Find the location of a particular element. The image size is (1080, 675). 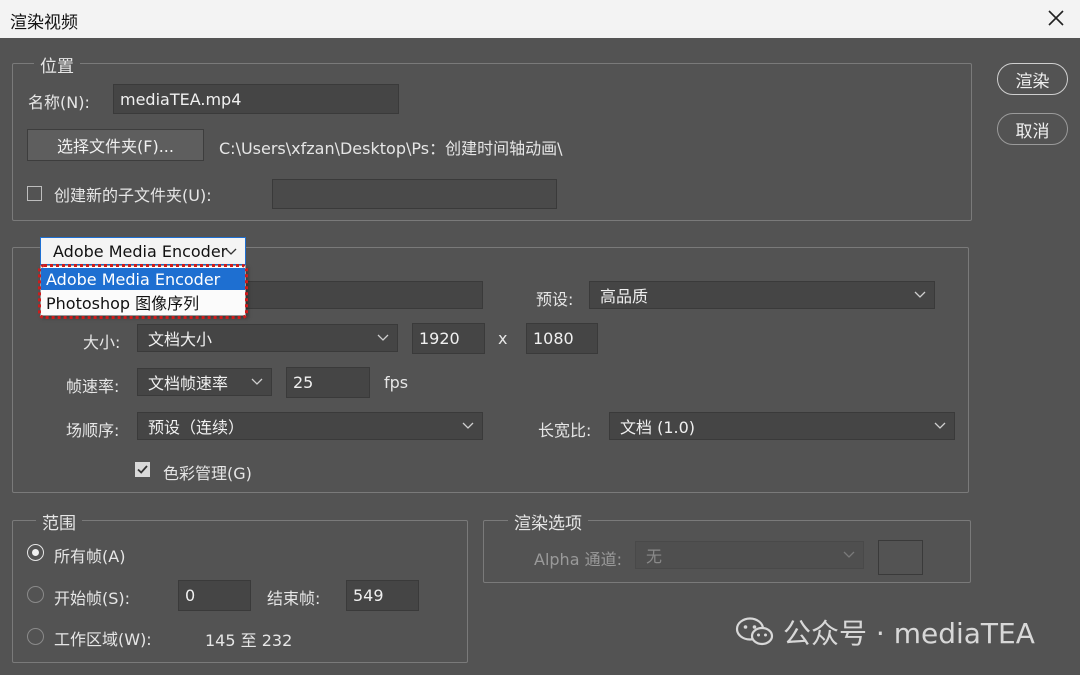

start-frame-input: 0 is located at coordinates (214, 595).